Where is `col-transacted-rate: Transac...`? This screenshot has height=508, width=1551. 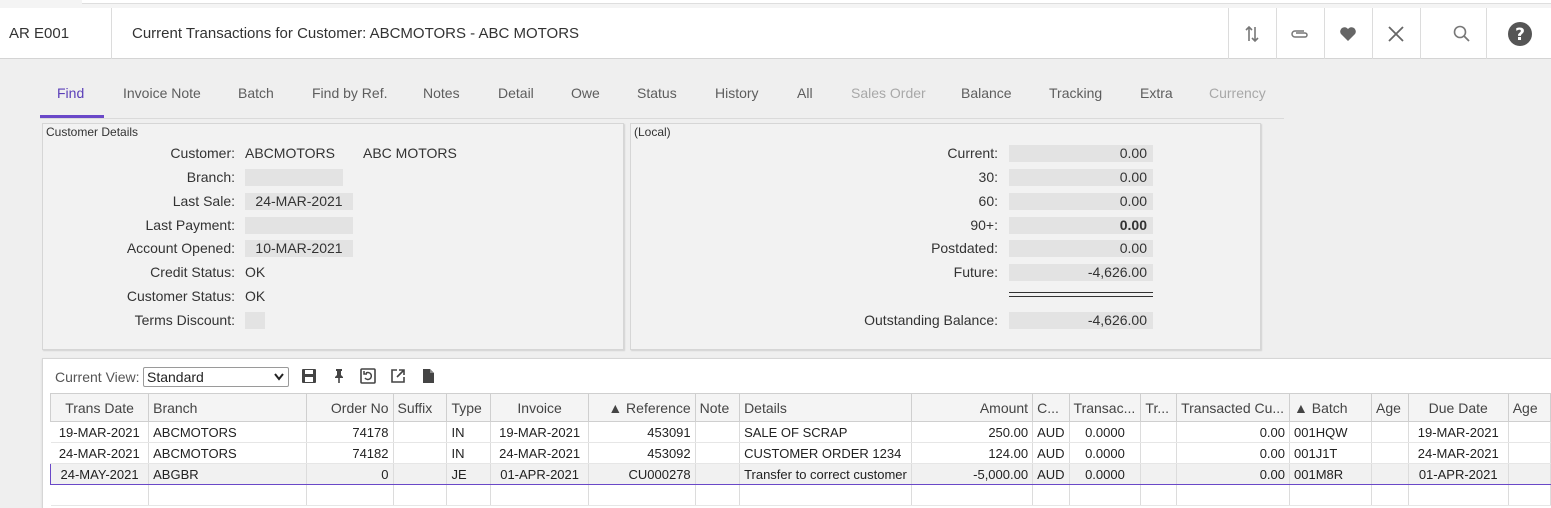
col-transacted-rate: Transac... is located at coordinates (1105, 407).